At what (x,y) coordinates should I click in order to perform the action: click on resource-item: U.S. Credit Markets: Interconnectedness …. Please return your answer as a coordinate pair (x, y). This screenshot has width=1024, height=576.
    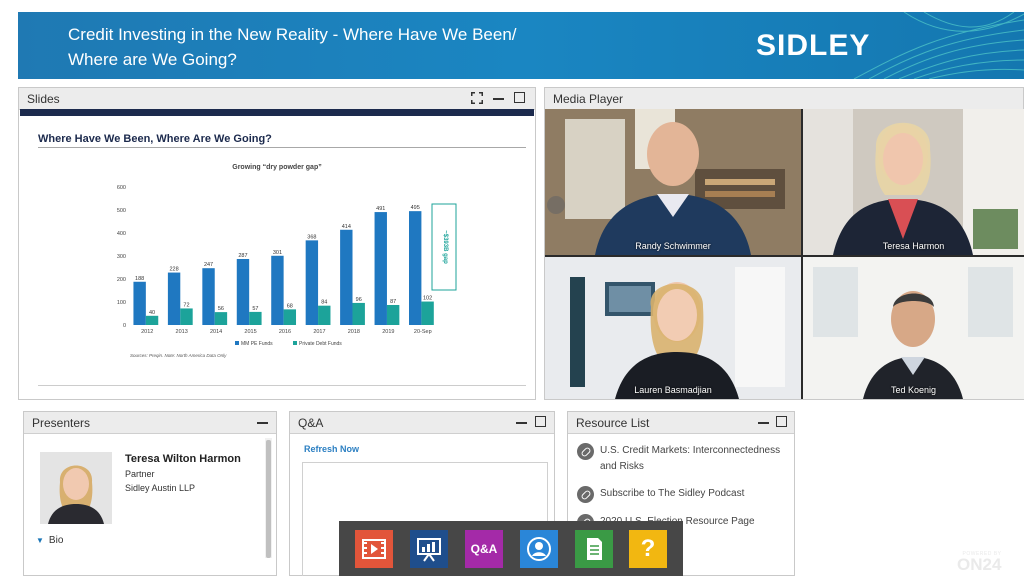
    Looking at the image, I should click on (687, 459).